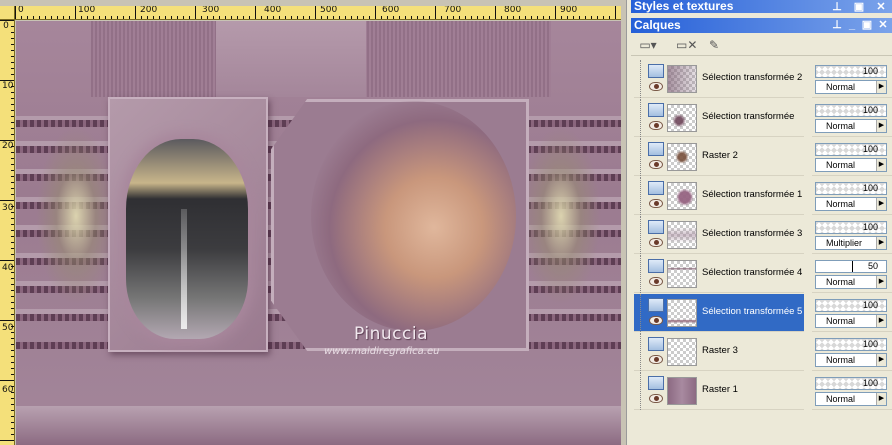  What do you see at coordinates (187, 239) in the screenshot?
I see `road-photo` at bounding box center [187, 239].